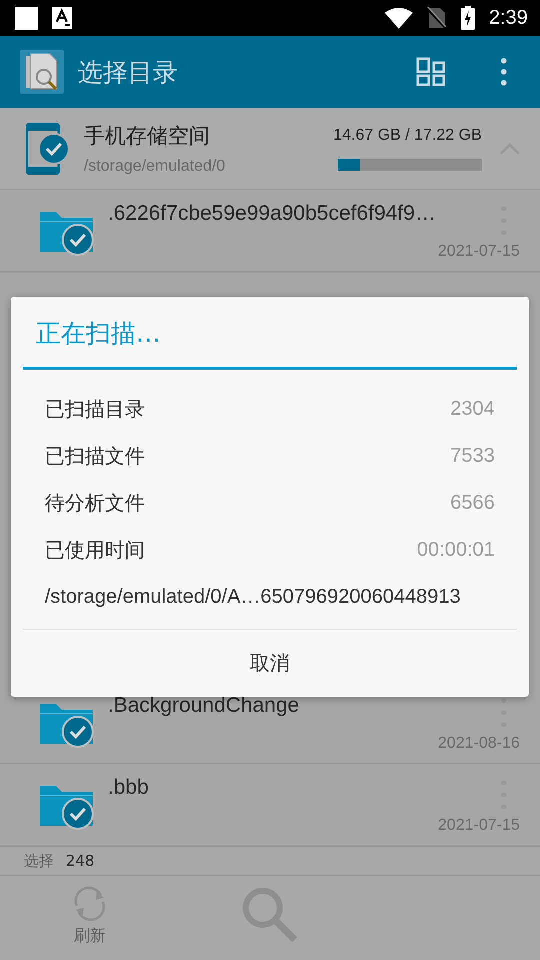  Describe the element at coordinates (437, 18) in the screenshot. I see `no-sim-icon` at that location.